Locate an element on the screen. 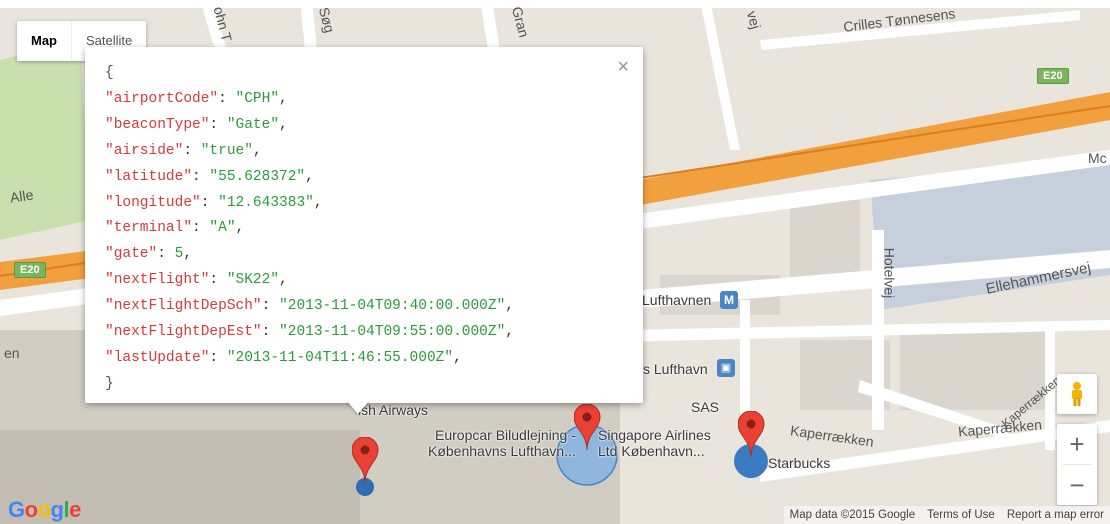 The height and width of the screenshot is (524, 1110). json-key: "nextFlight" is located at coordinates (157, 280).